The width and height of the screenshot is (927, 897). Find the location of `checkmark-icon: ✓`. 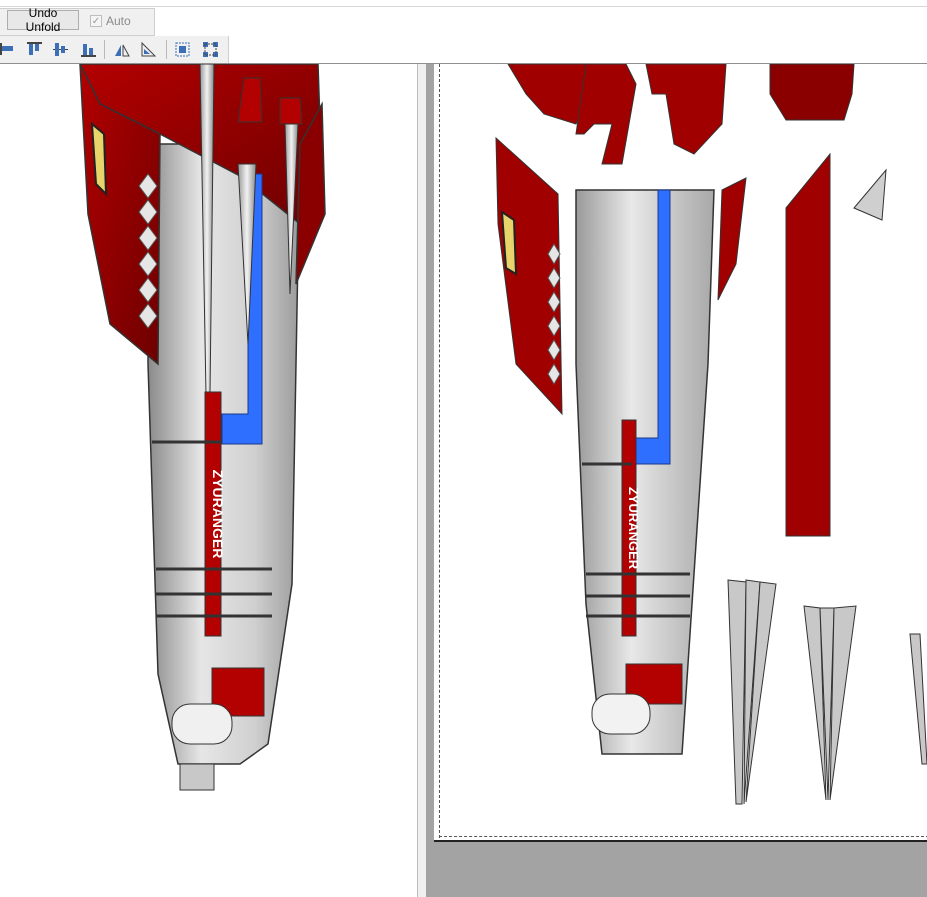

checkmark-icon: ✓ is located at coordinates (96, 21).